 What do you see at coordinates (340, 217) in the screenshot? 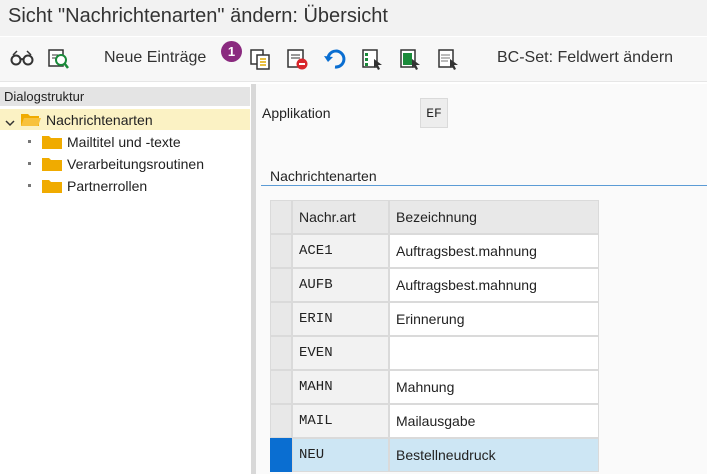
I see `column-header-nachr-art: Nachr.art` at bounding box center [340, 217].